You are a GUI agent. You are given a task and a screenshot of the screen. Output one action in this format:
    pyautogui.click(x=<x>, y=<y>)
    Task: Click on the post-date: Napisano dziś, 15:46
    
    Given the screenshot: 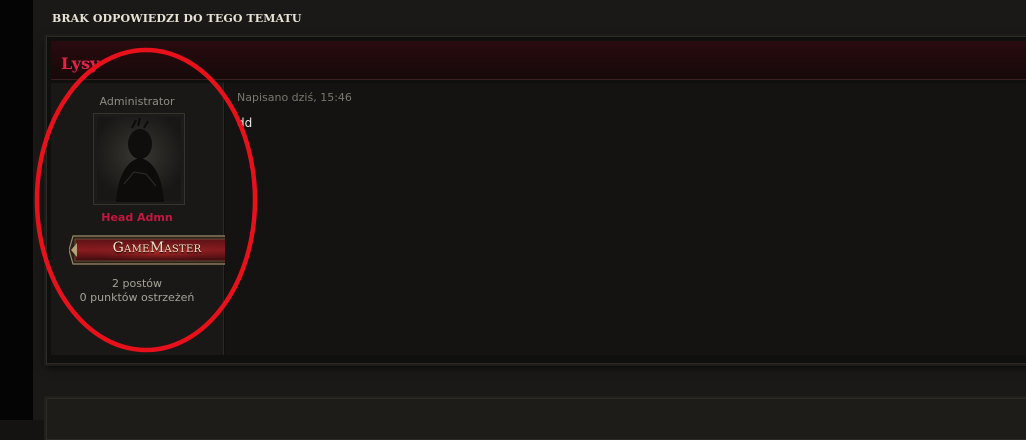 What is the action you would take?
    pyautogui.click(x=294, y=97)
    